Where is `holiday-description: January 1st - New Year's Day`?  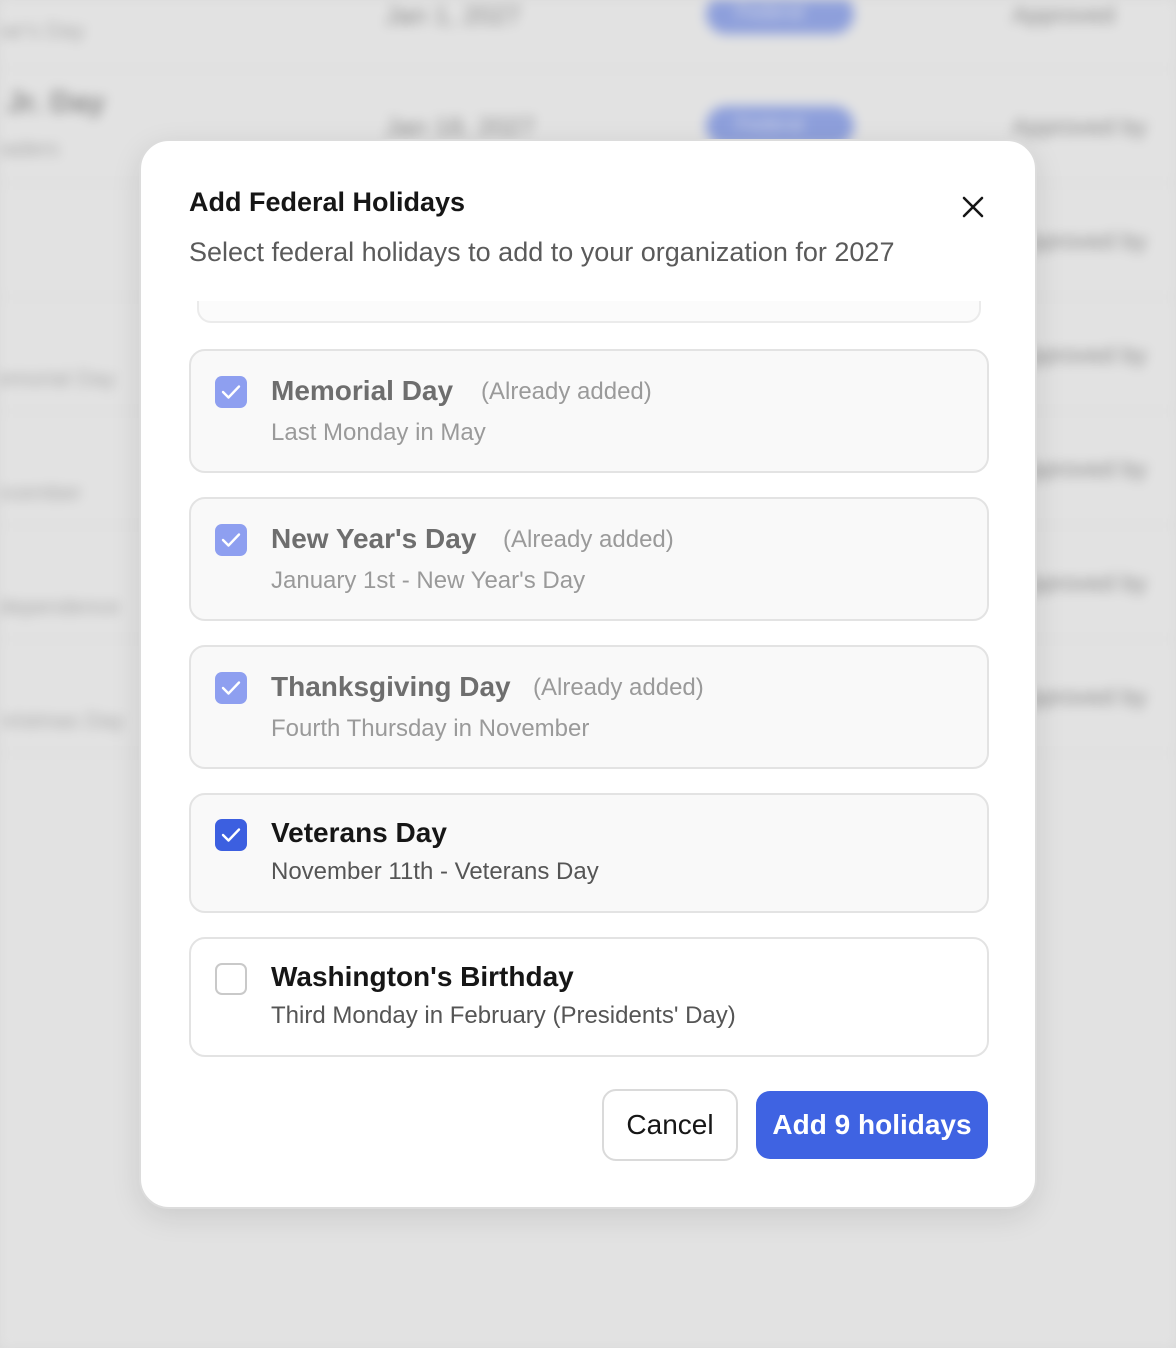
holiday-description: January 1st - New Year's Day is located at coordinates (428, 580).